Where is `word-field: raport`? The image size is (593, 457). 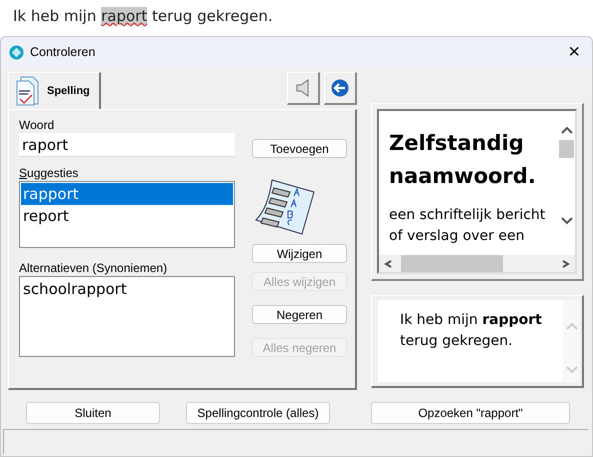
word-field: raport is located at coordinates (127, 145).